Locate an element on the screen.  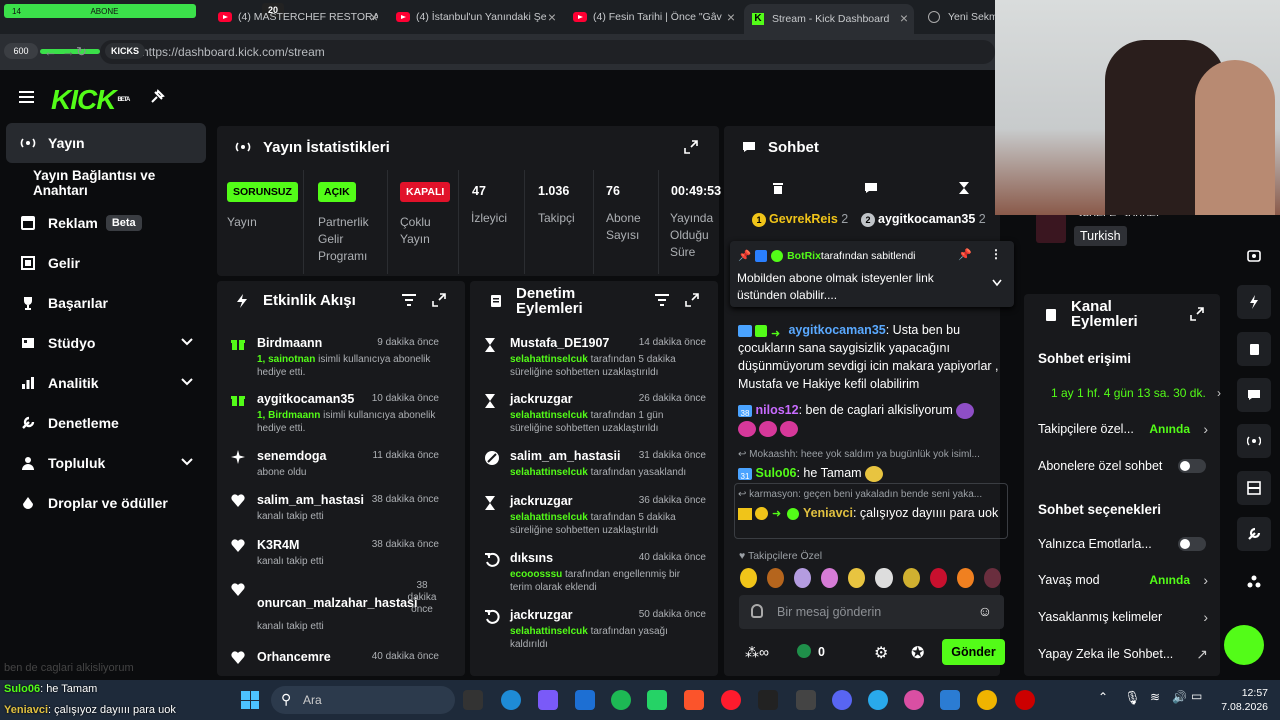
moderation-username: dıksıns is located at coordinates (531, 558).